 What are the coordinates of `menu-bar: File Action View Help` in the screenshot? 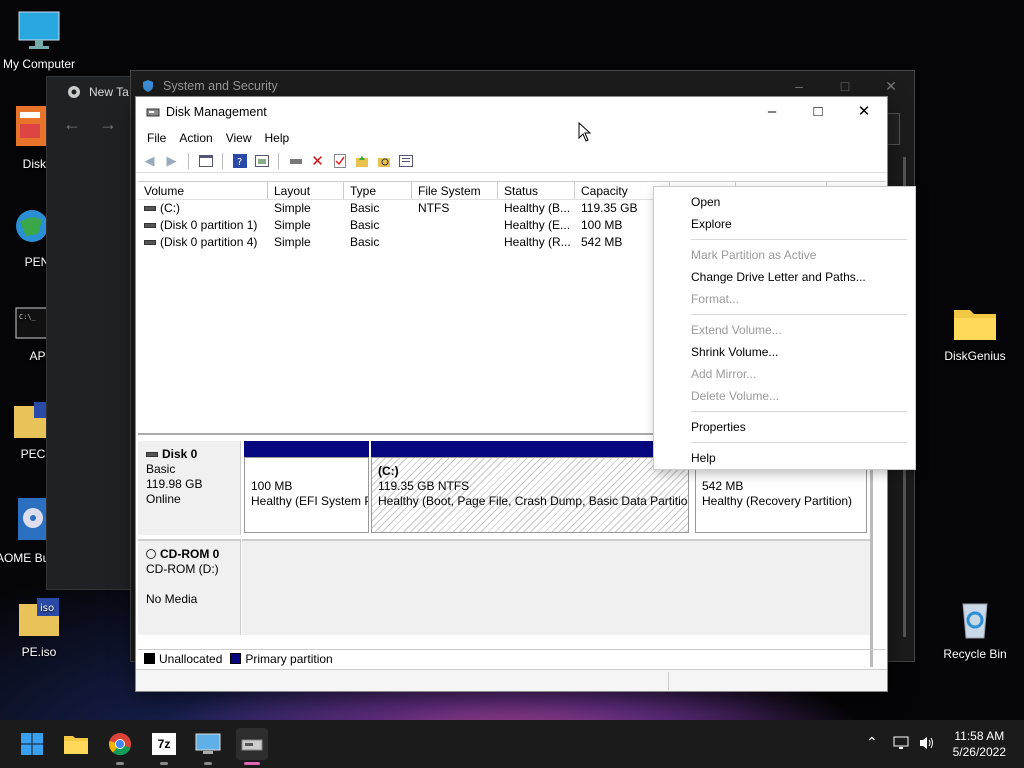 It's located at (511, 138).